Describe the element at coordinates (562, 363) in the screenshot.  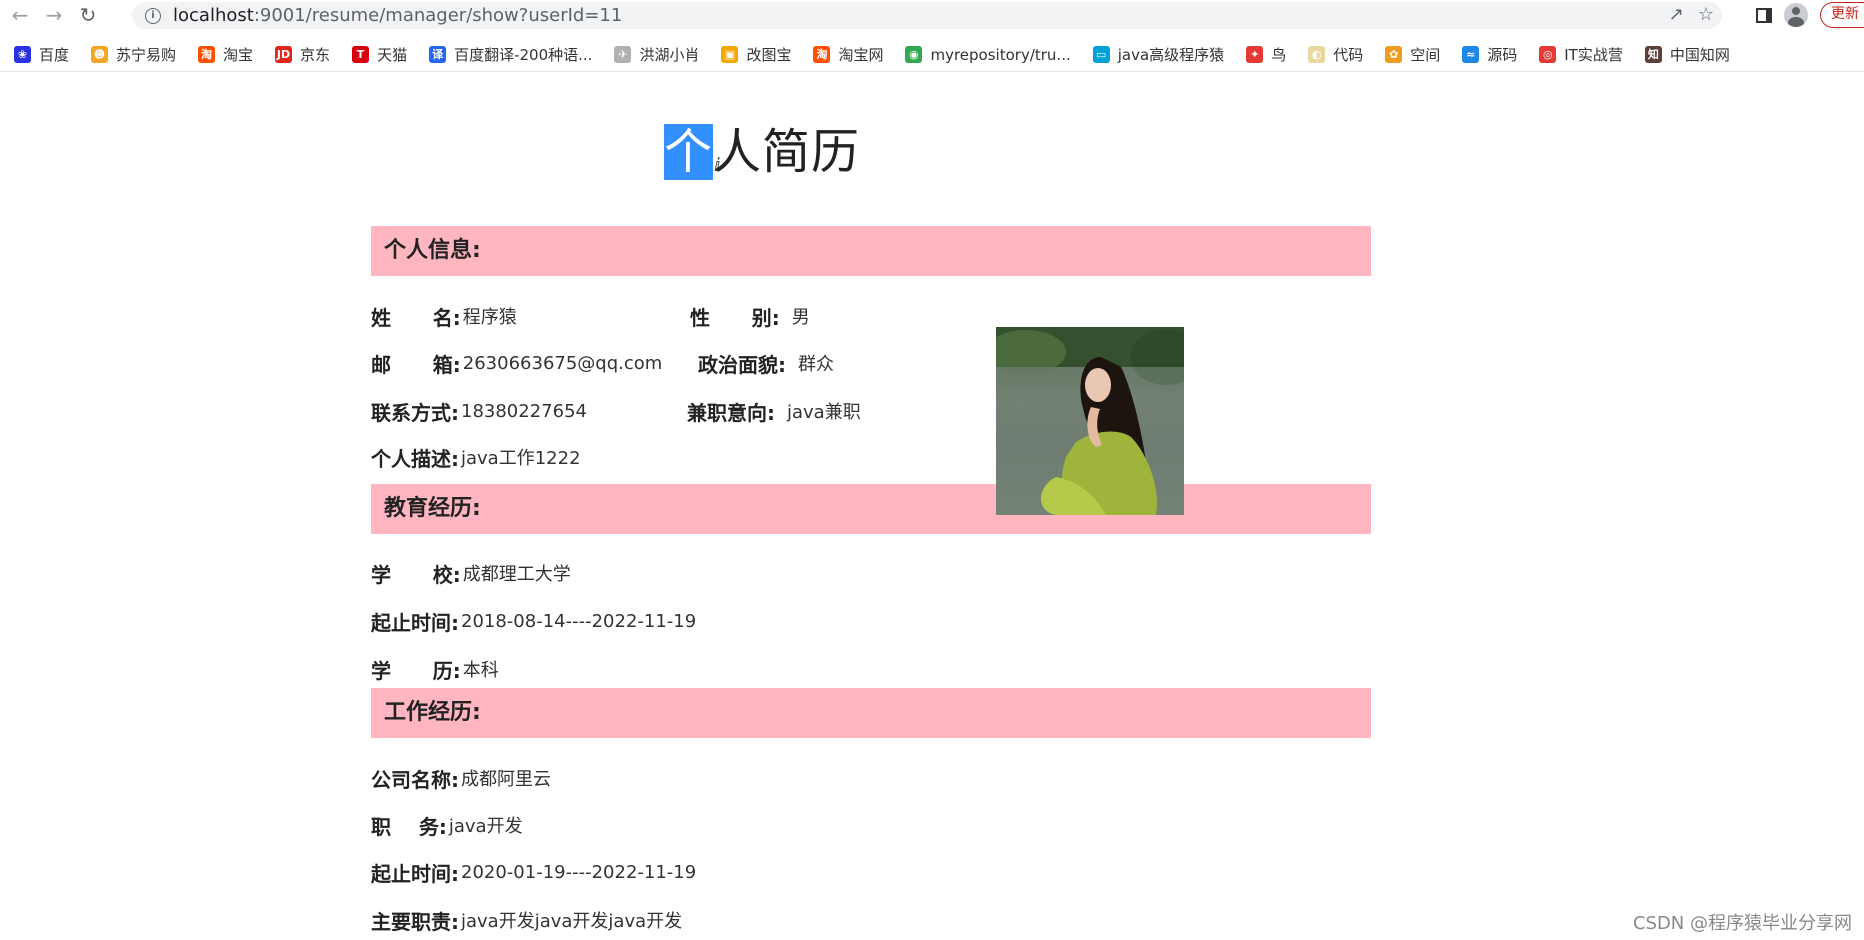
I see `email-value: 2630663675@qq.com` at that location.